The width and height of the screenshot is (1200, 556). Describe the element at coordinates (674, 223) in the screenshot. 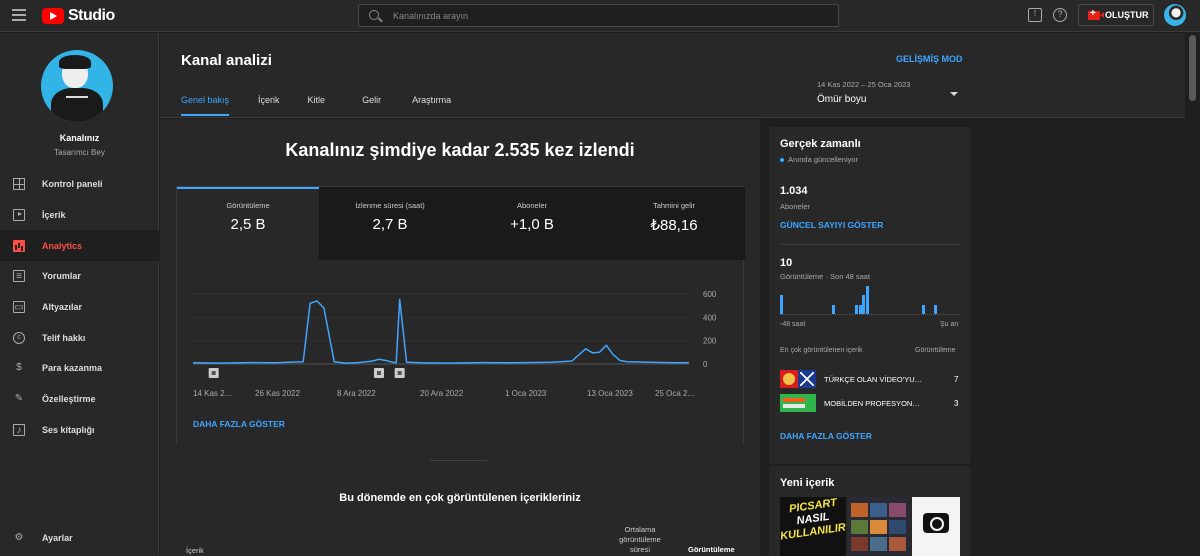

I see `metric-tab-revenue: Tahmini gelir ₺88,16` at that location.